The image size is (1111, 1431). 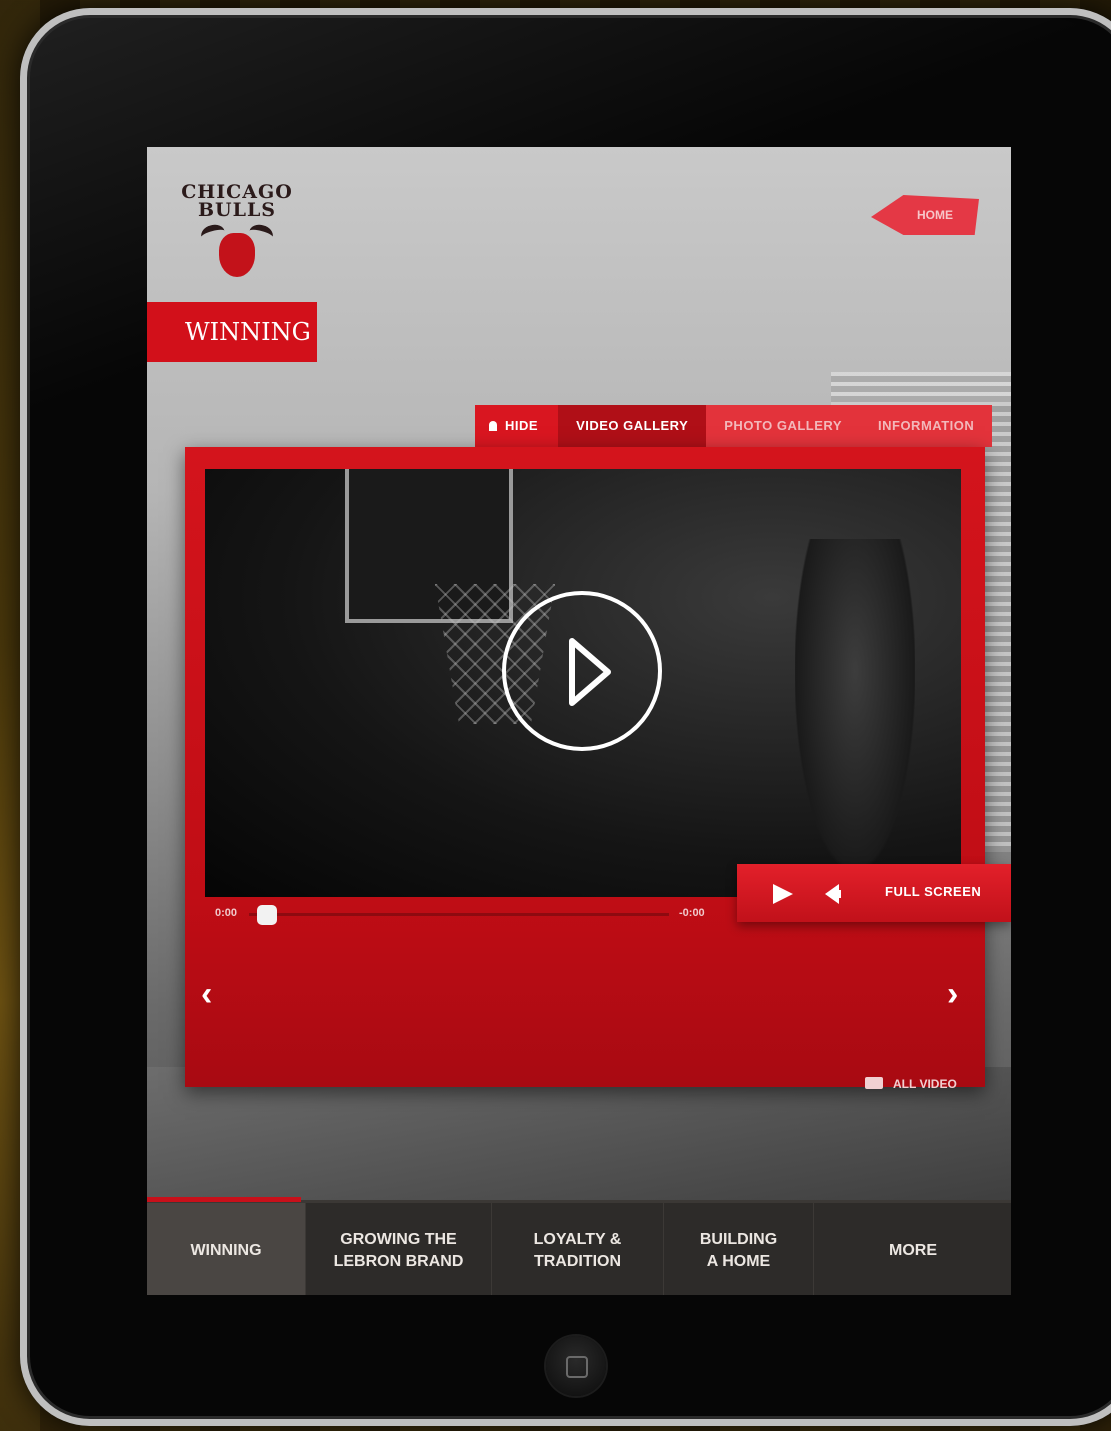 I want to click on home-button: HOME, so click(x=925, y=215).